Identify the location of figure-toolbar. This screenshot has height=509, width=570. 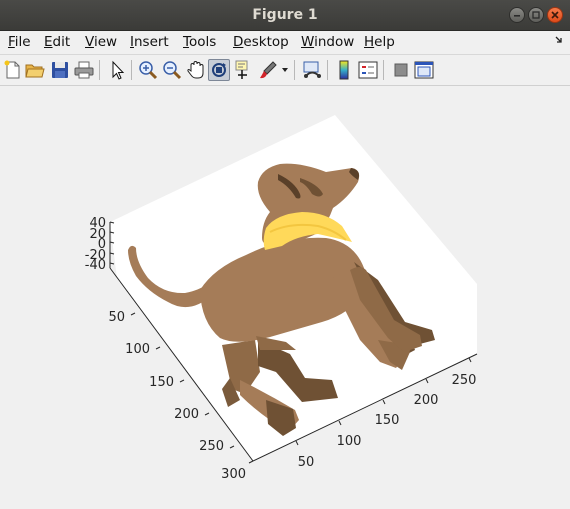
(285, 70).